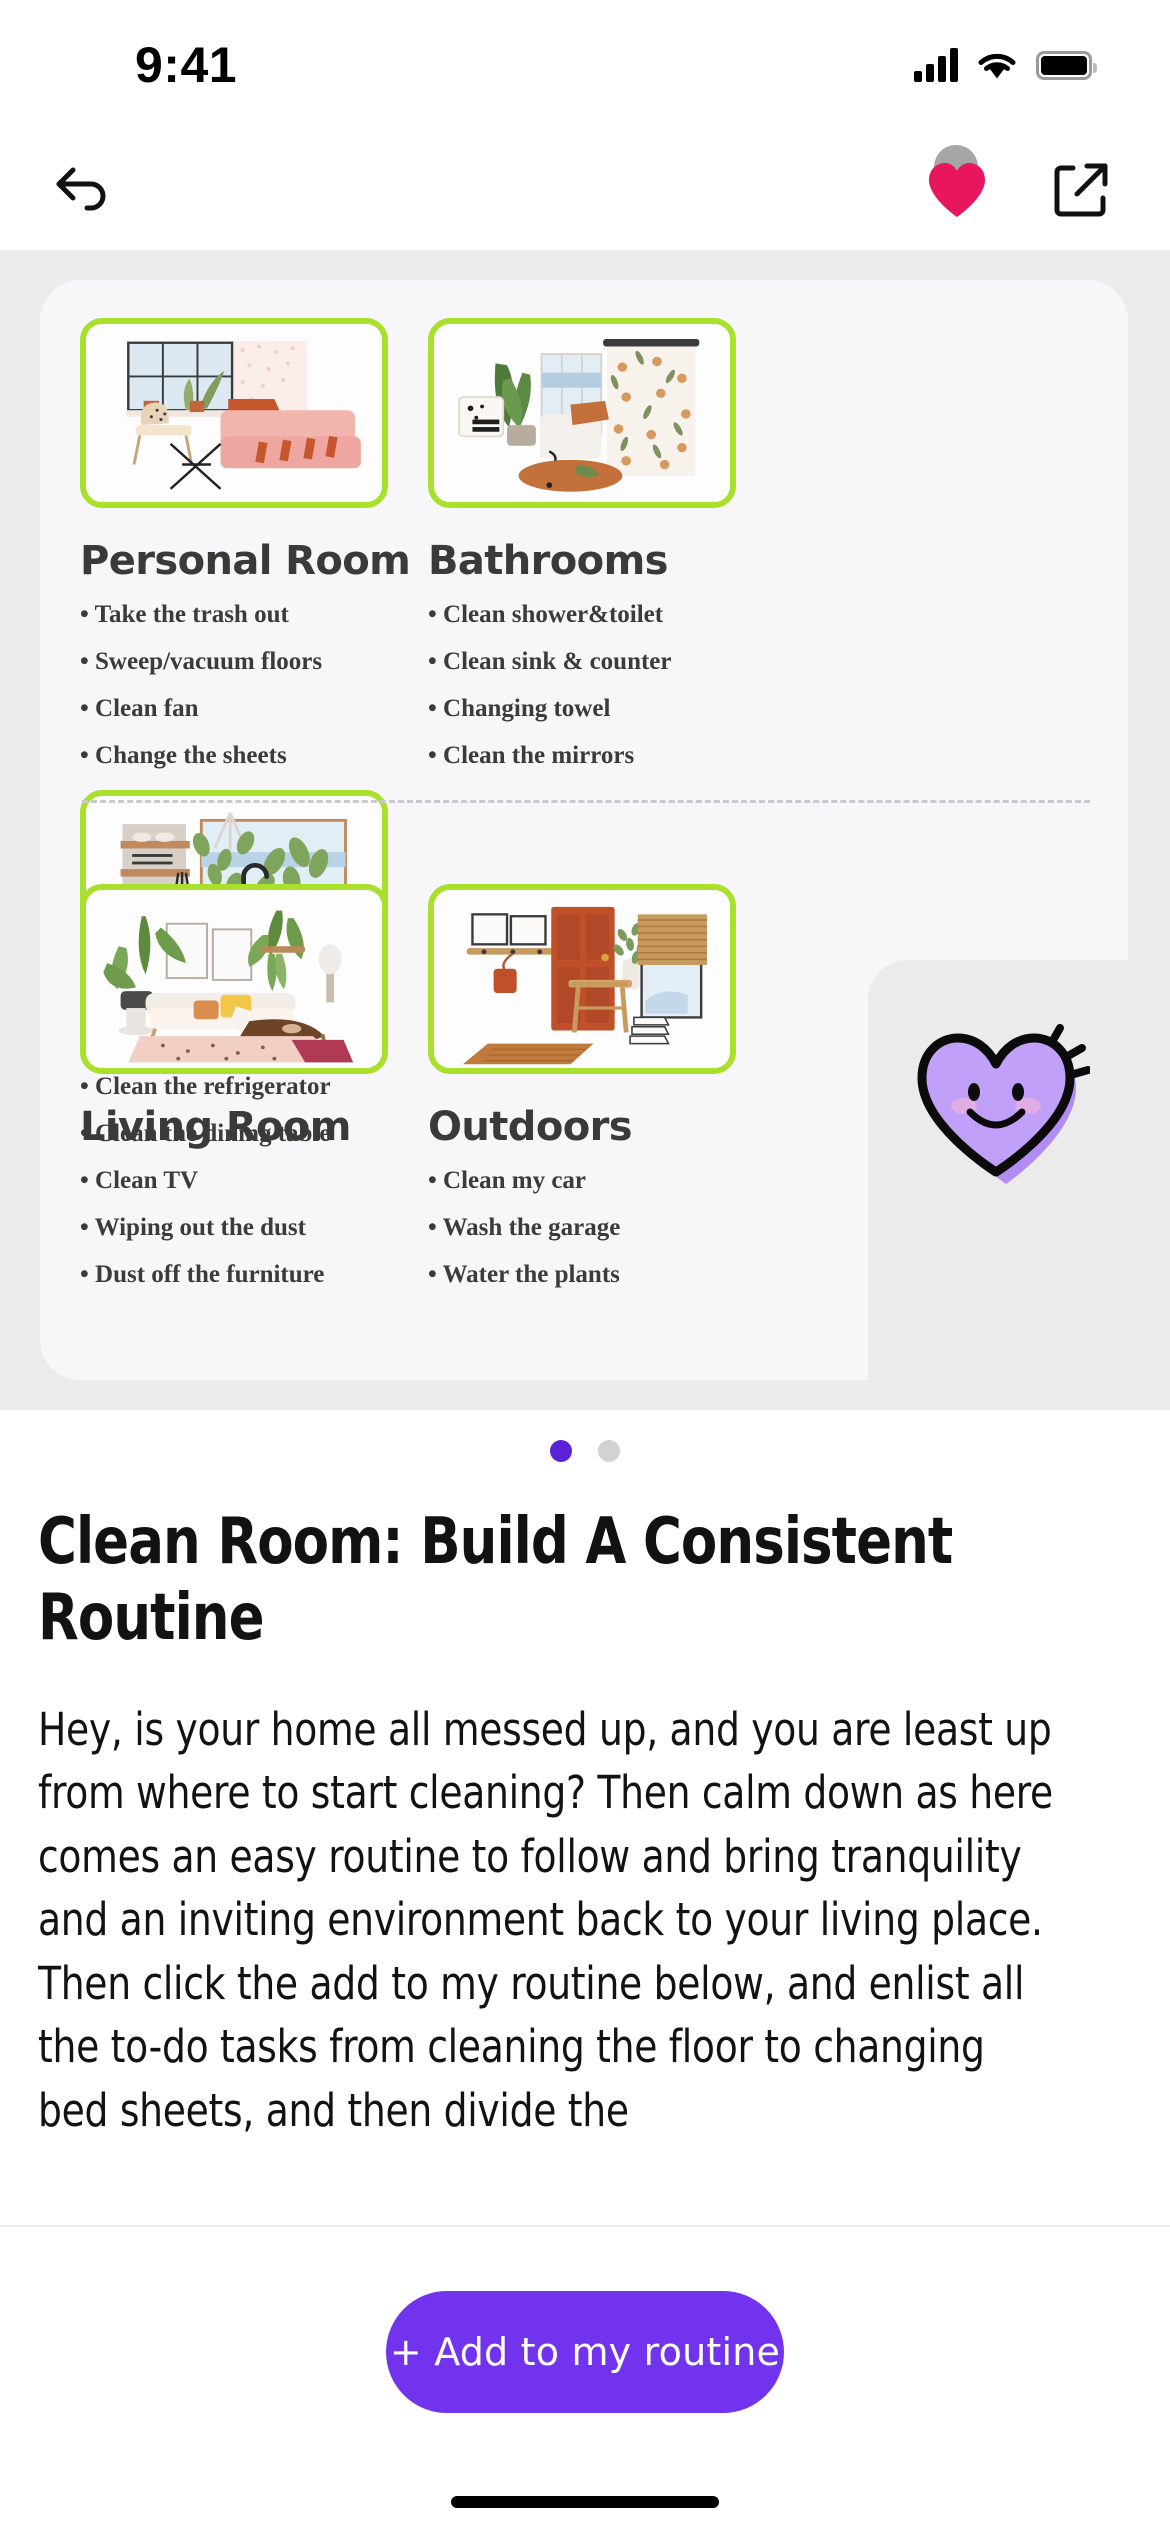 The height and width of the screenshot is (2532, 1170). What do you see at coordinates (215, 1127) in the screenshot?
I see `room-title: Living Room` at bounding box center [215, 1127].